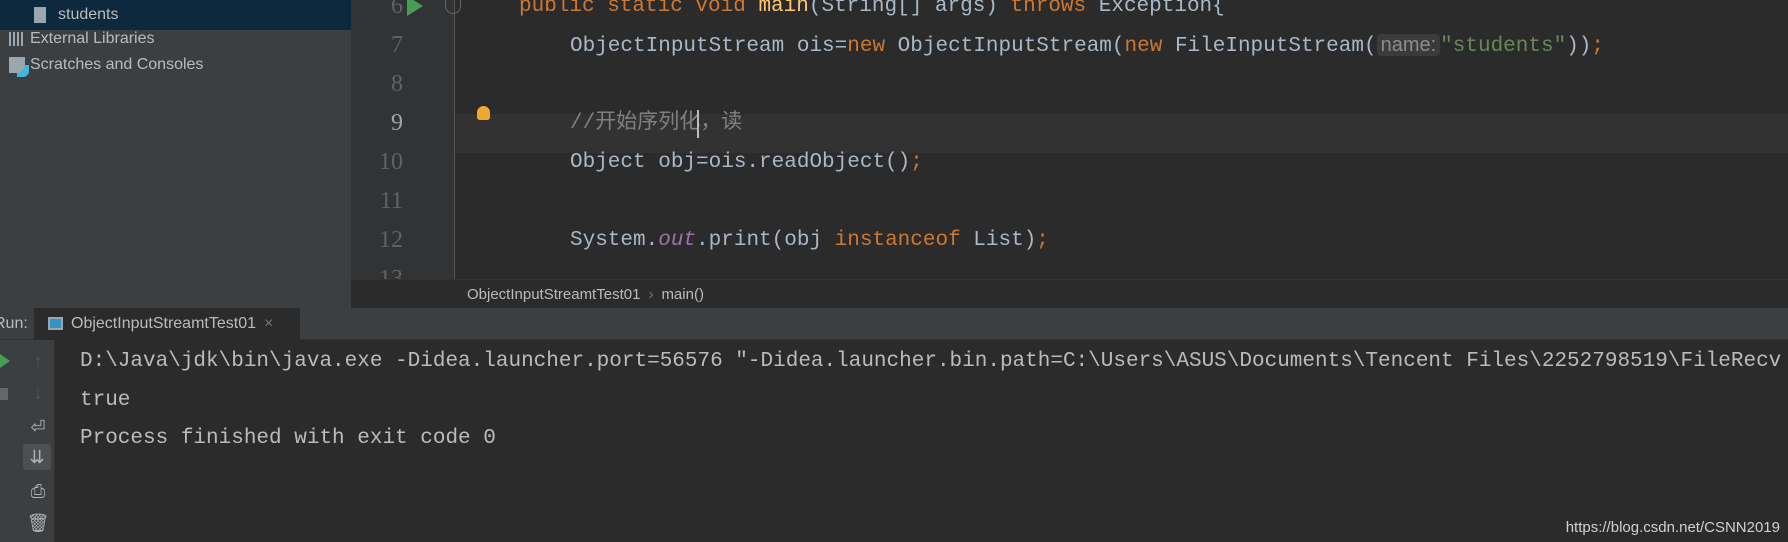 The height and width of the screenshot is (542, 1788). Describe the element at coordinates (391, 240) in the screenshot. I see `line-number: 12` at that location.